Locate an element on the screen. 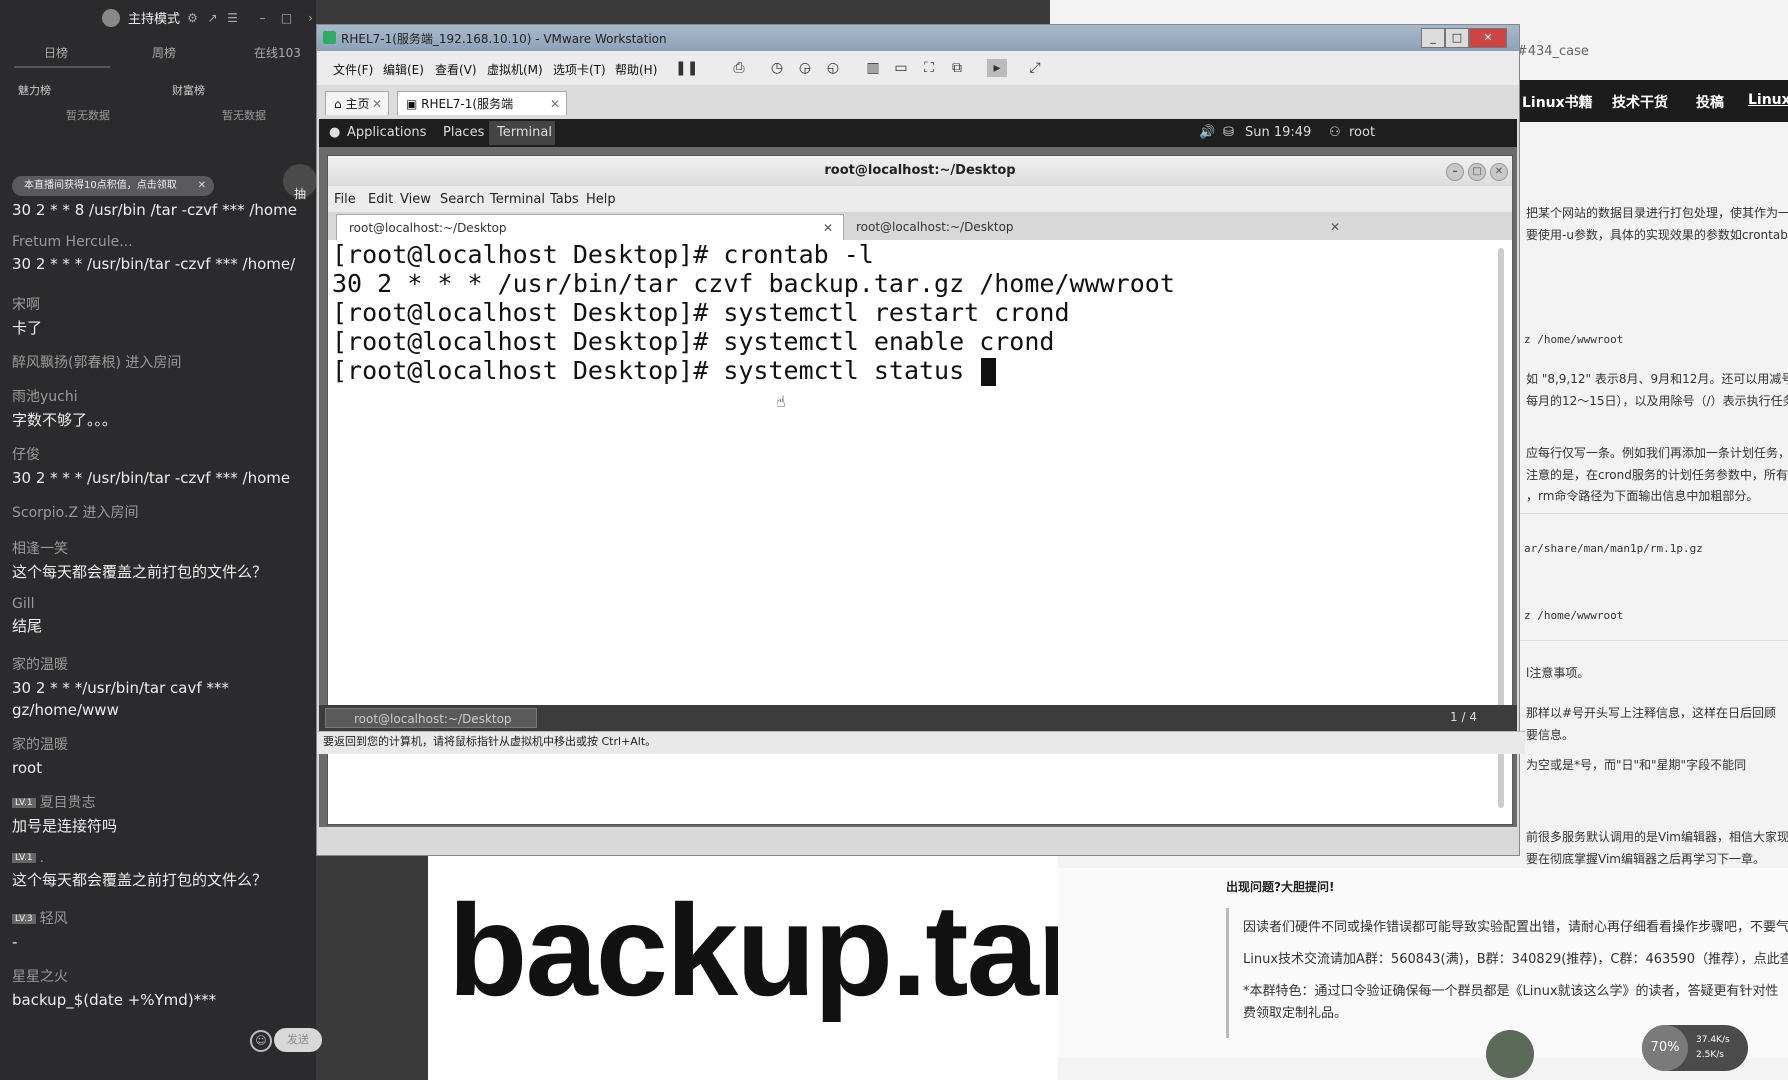 The width and height of the screenshot is (1788, 1080). chat-message: LV.1 夏目贵志 加号是连接符吗 is located at coordinates (162, 814).